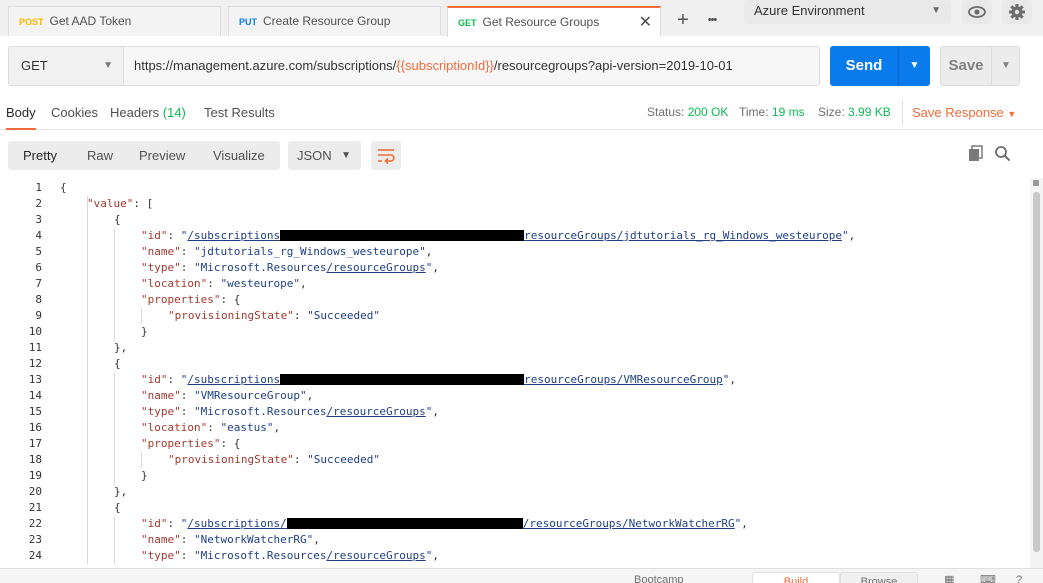 The width and height of the screenshot is (1043, 583). What do you see at coordinates (35, 555) in the screenshot?
I see `line-number: 24` at bounding box center [35, 555].